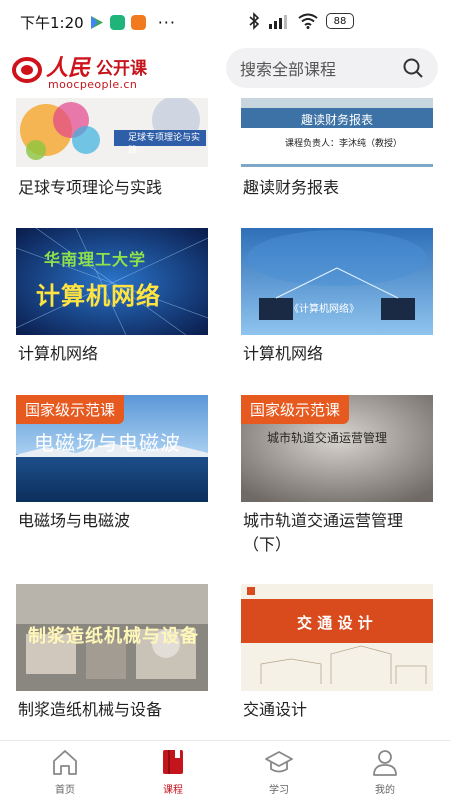 This screenshot has width=450, height=800. I want to click on nav-profile: 我的, so click(385, 773).